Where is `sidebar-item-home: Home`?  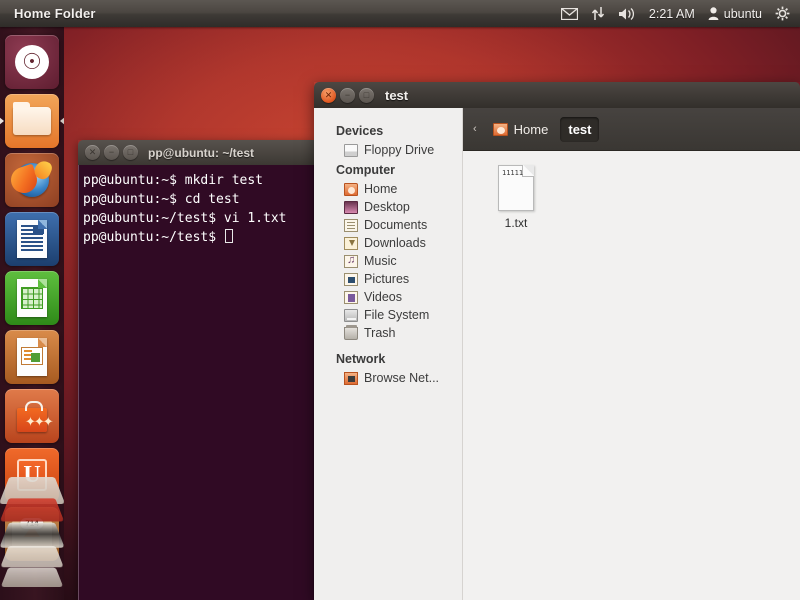
sidebar-item-home: Home is located at coordinates (388, 189).